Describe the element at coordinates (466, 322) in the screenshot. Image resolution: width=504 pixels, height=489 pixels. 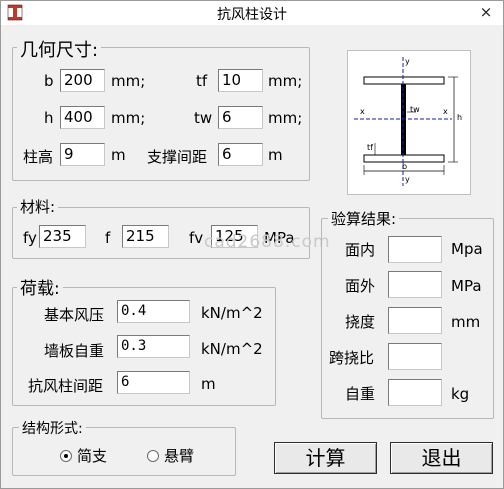
I see `deflection-unit: mm` at that location.